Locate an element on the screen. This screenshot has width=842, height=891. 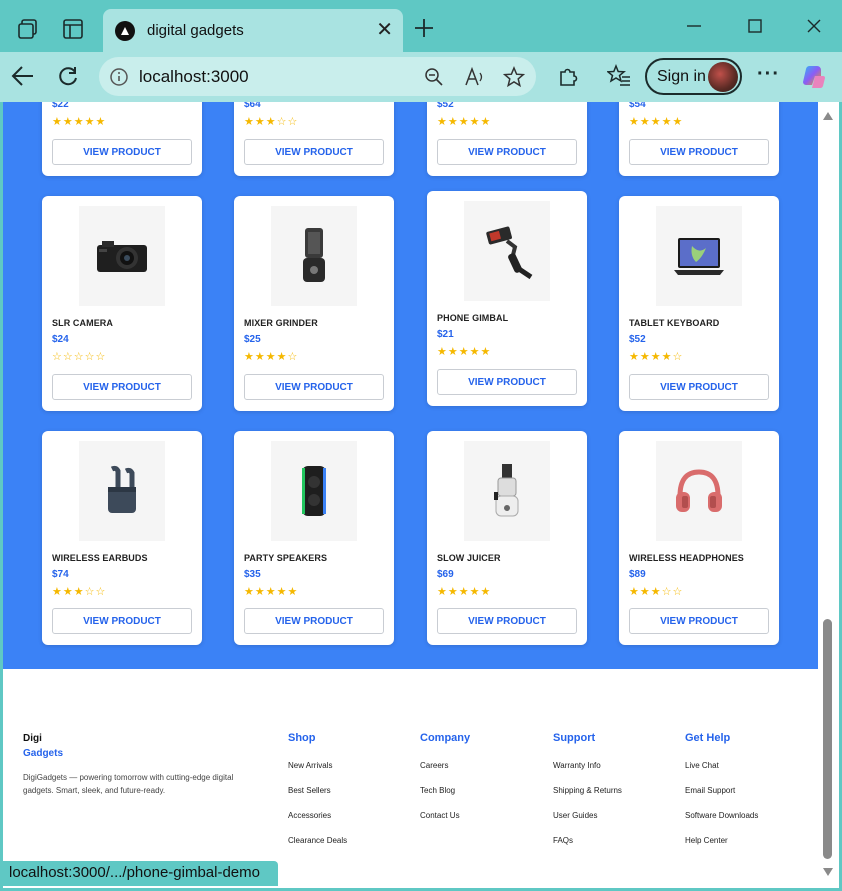
speaker-icon is located at coordinates (314, 491).